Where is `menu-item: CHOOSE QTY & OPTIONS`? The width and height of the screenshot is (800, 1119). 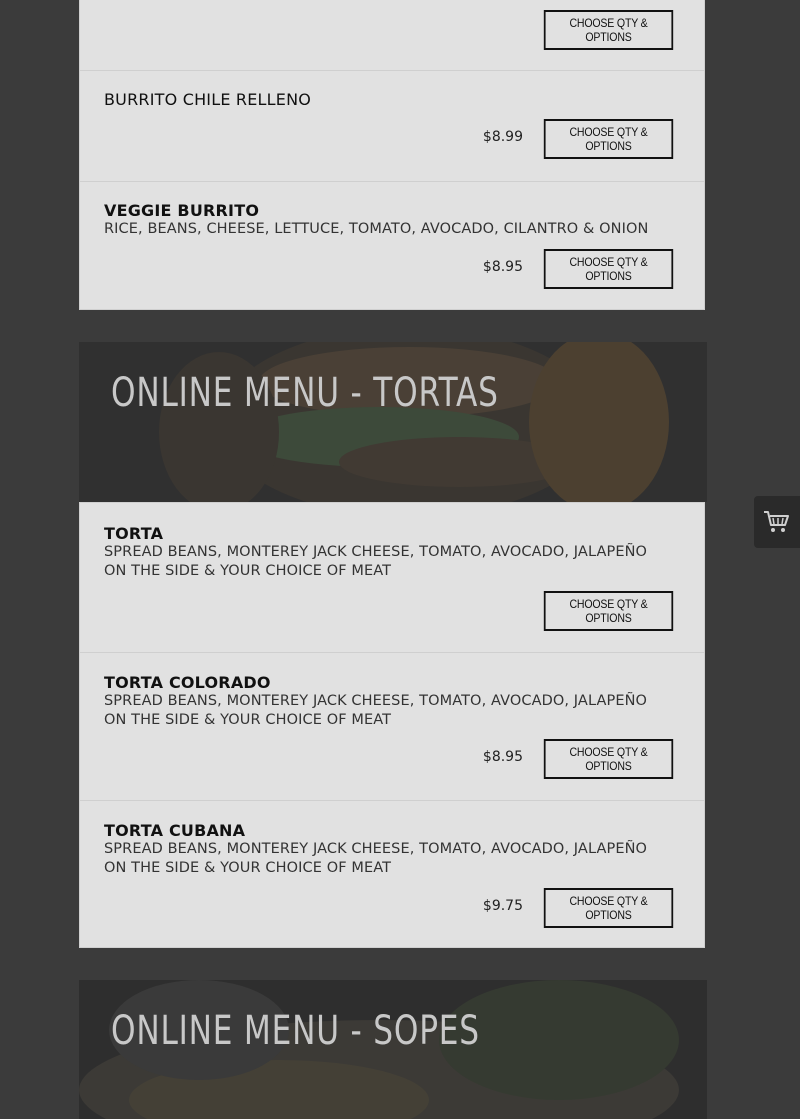
menu-item: CHOOSE QTY & OPTIONS is located at coordinates (392, 35).